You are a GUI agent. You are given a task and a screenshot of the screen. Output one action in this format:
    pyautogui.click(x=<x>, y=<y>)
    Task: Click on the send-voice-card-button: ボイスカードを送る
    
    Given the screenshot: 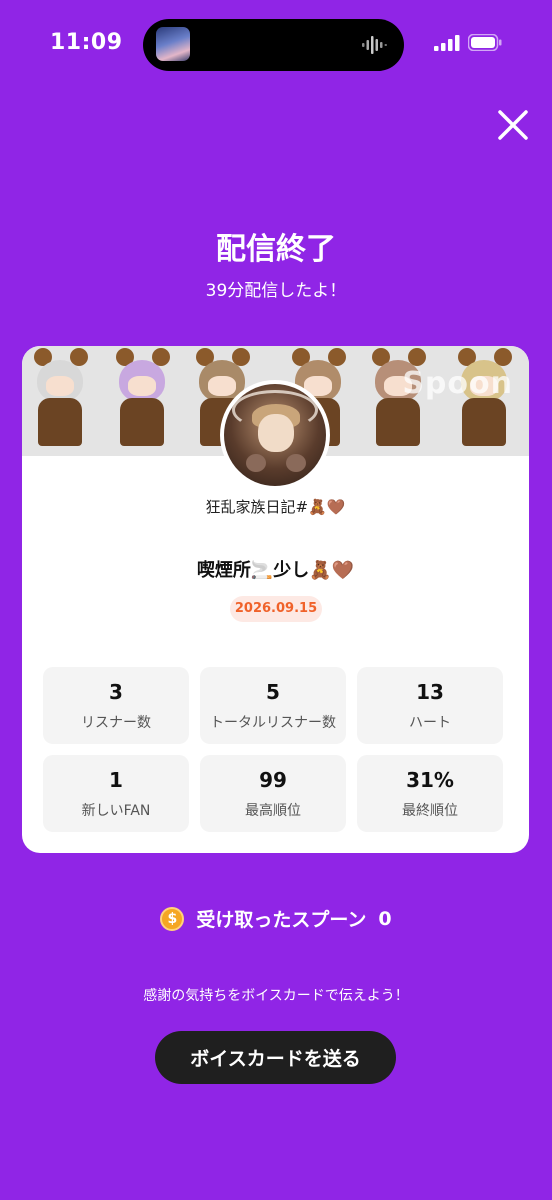 What is the action you would take?
    pyautogui.click(x=275, y=1057)
    